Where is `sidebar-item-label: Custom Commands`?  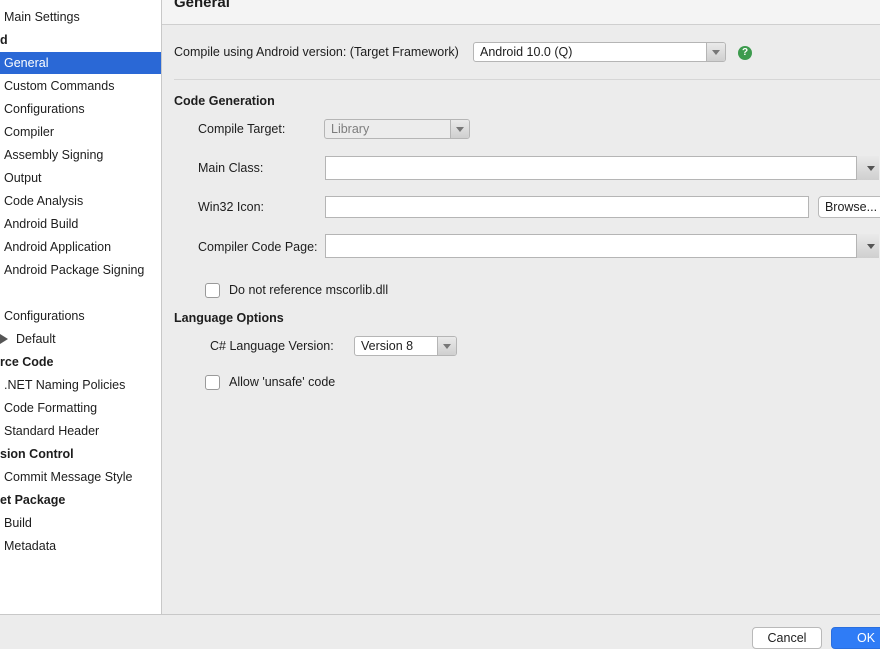 sidebar-item-label: Custom Commands is located at coordinates (59, 86).